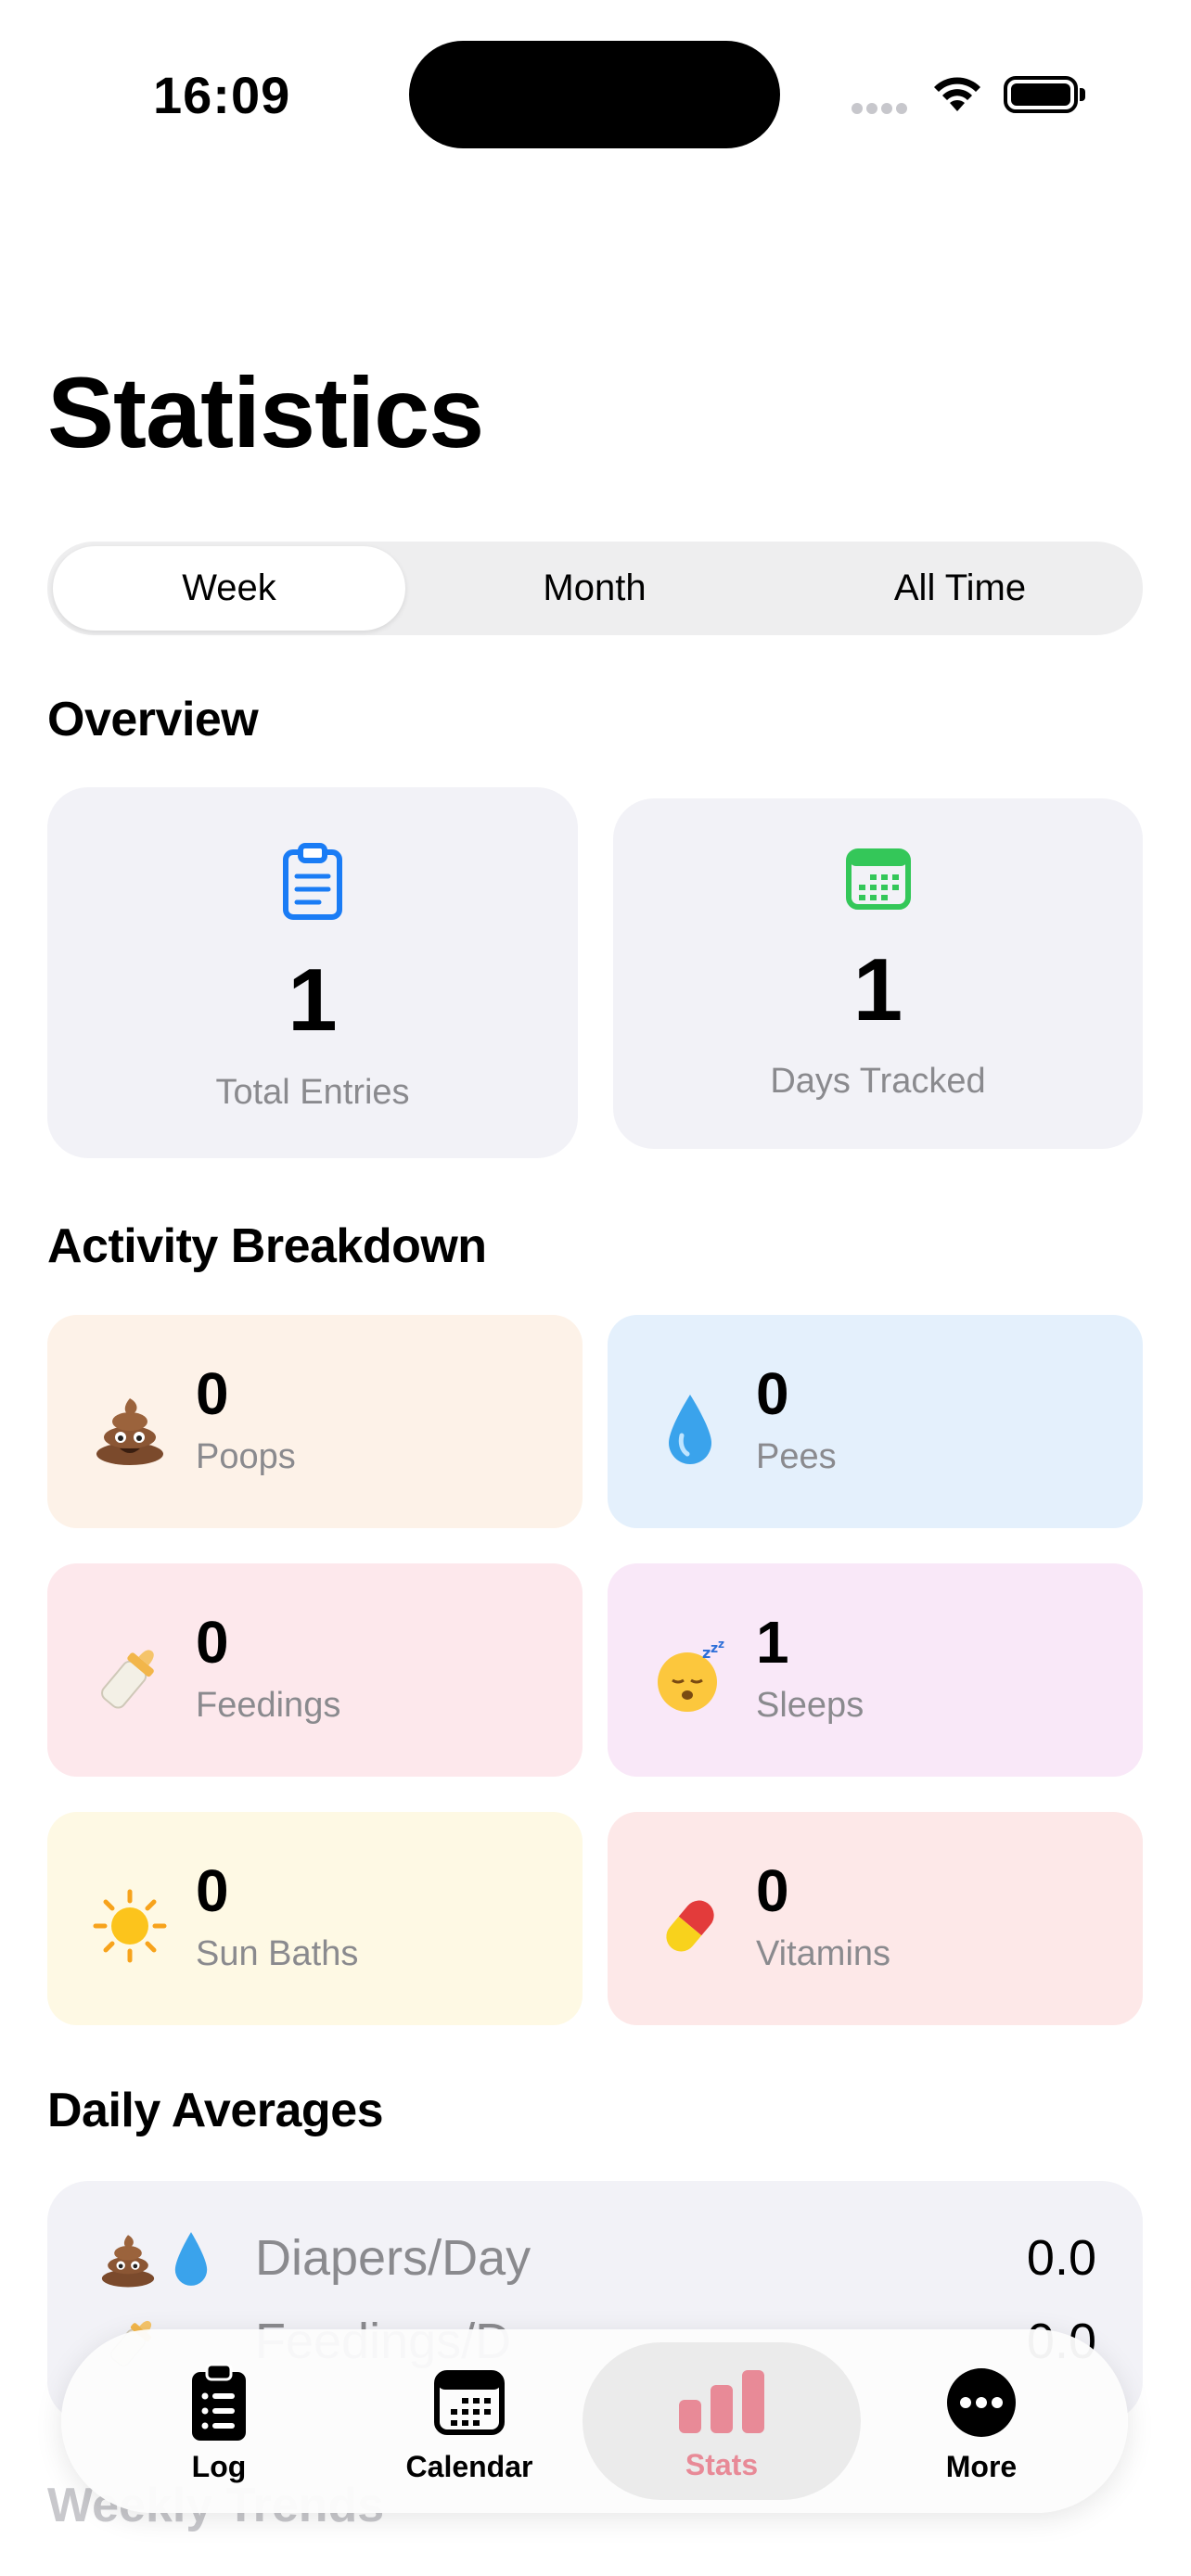  What do you see at coordinates (212, 1890) in the screenshot?
I see `sun-baths-value: 0` at bounding box center [212, 1890].